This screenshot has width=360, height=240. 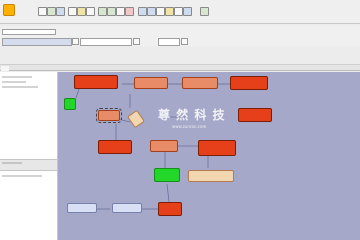 What do you see at coordinates (142, 11) in the screenshot?
I see `zoom-in-icon` at bounding box center [142, 11].